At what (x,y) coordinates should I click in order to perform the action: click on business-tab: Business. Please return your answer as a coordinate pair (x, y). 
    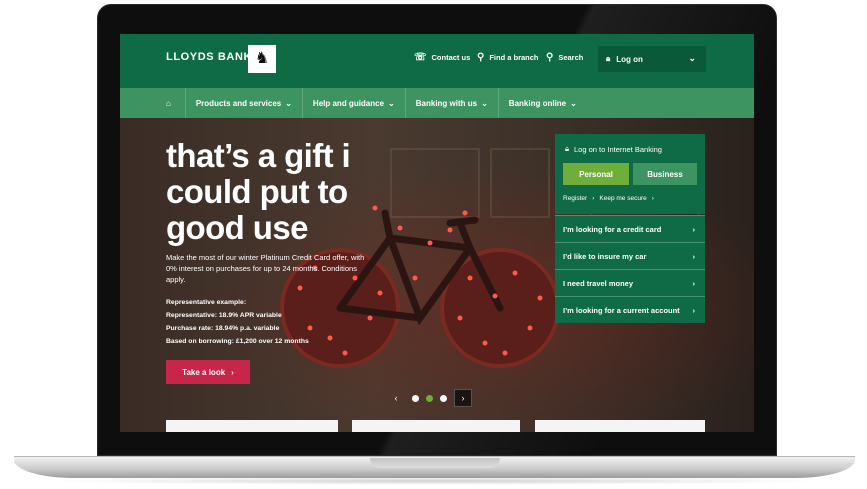
    Looking at the image, I should click on (665, 174).